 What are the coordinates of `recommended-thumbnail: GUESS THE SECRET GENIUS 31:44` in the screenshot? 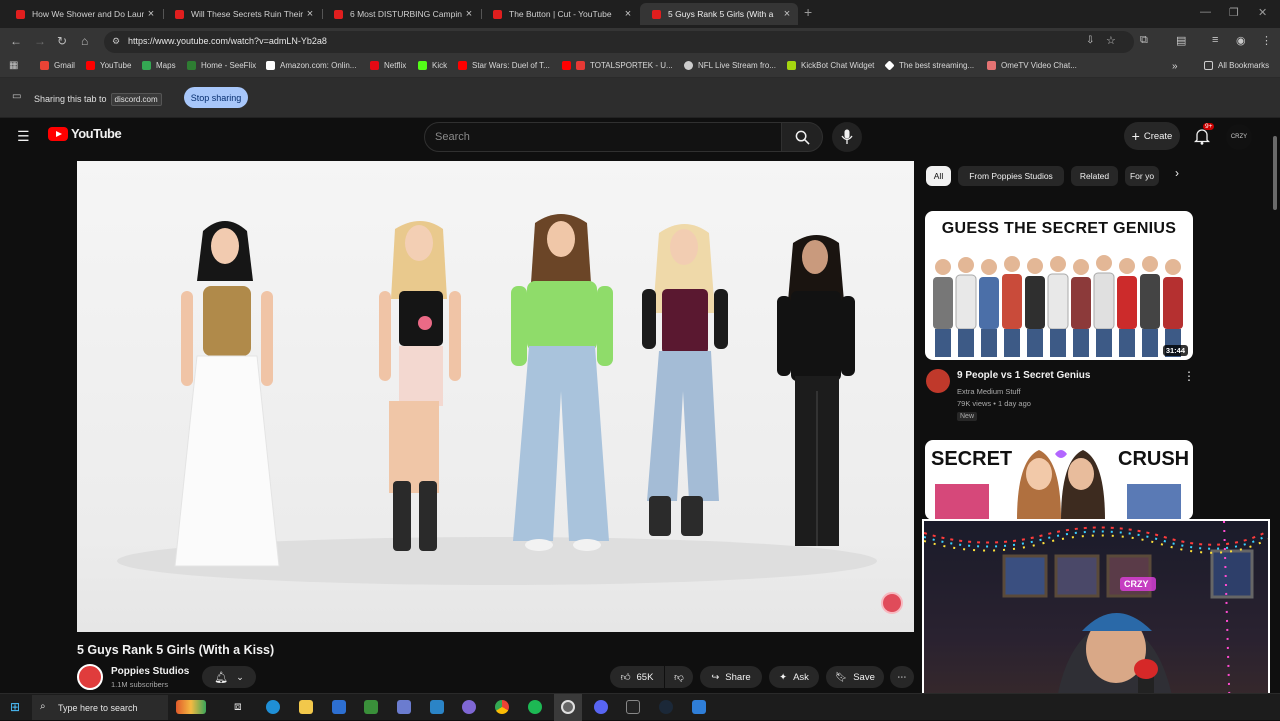 It's located at (1059, 285).